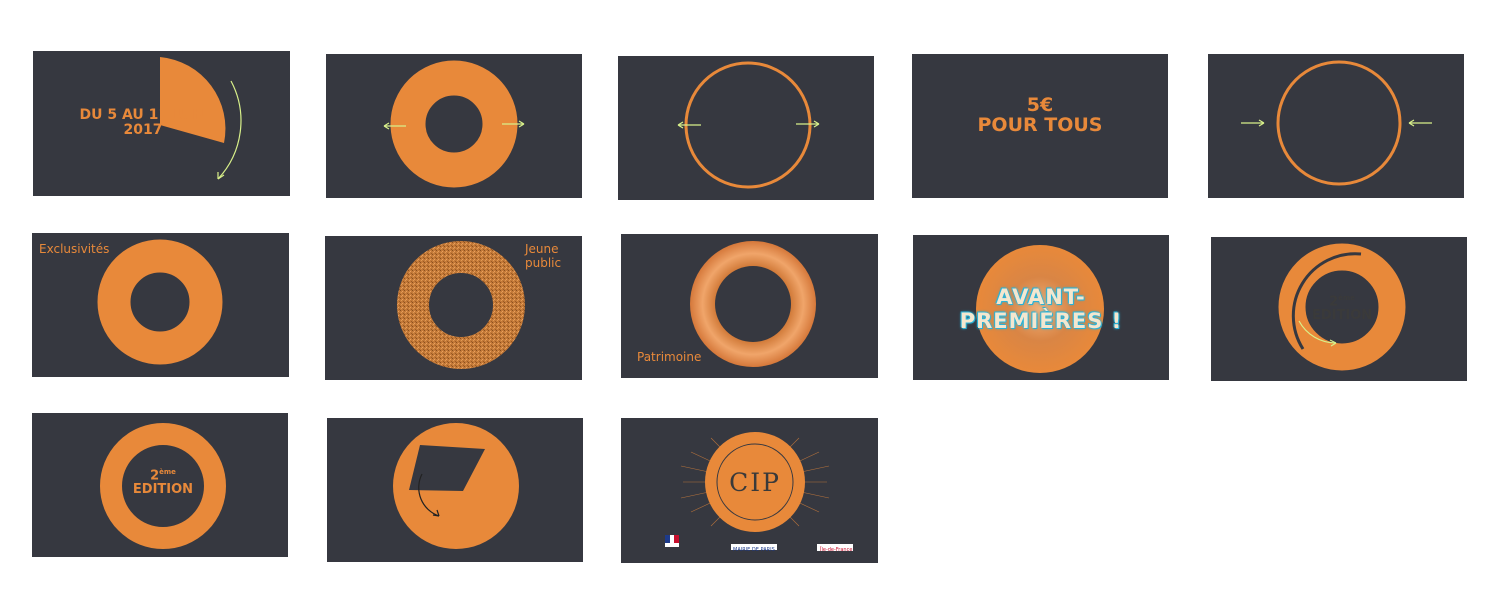 Image resolution: width=1503 pixels, height=611 pixels. Describe the element at coordinates (836, 550) in the screenshot. I see `ile-de-france-logo: Île-de-France` at that location.